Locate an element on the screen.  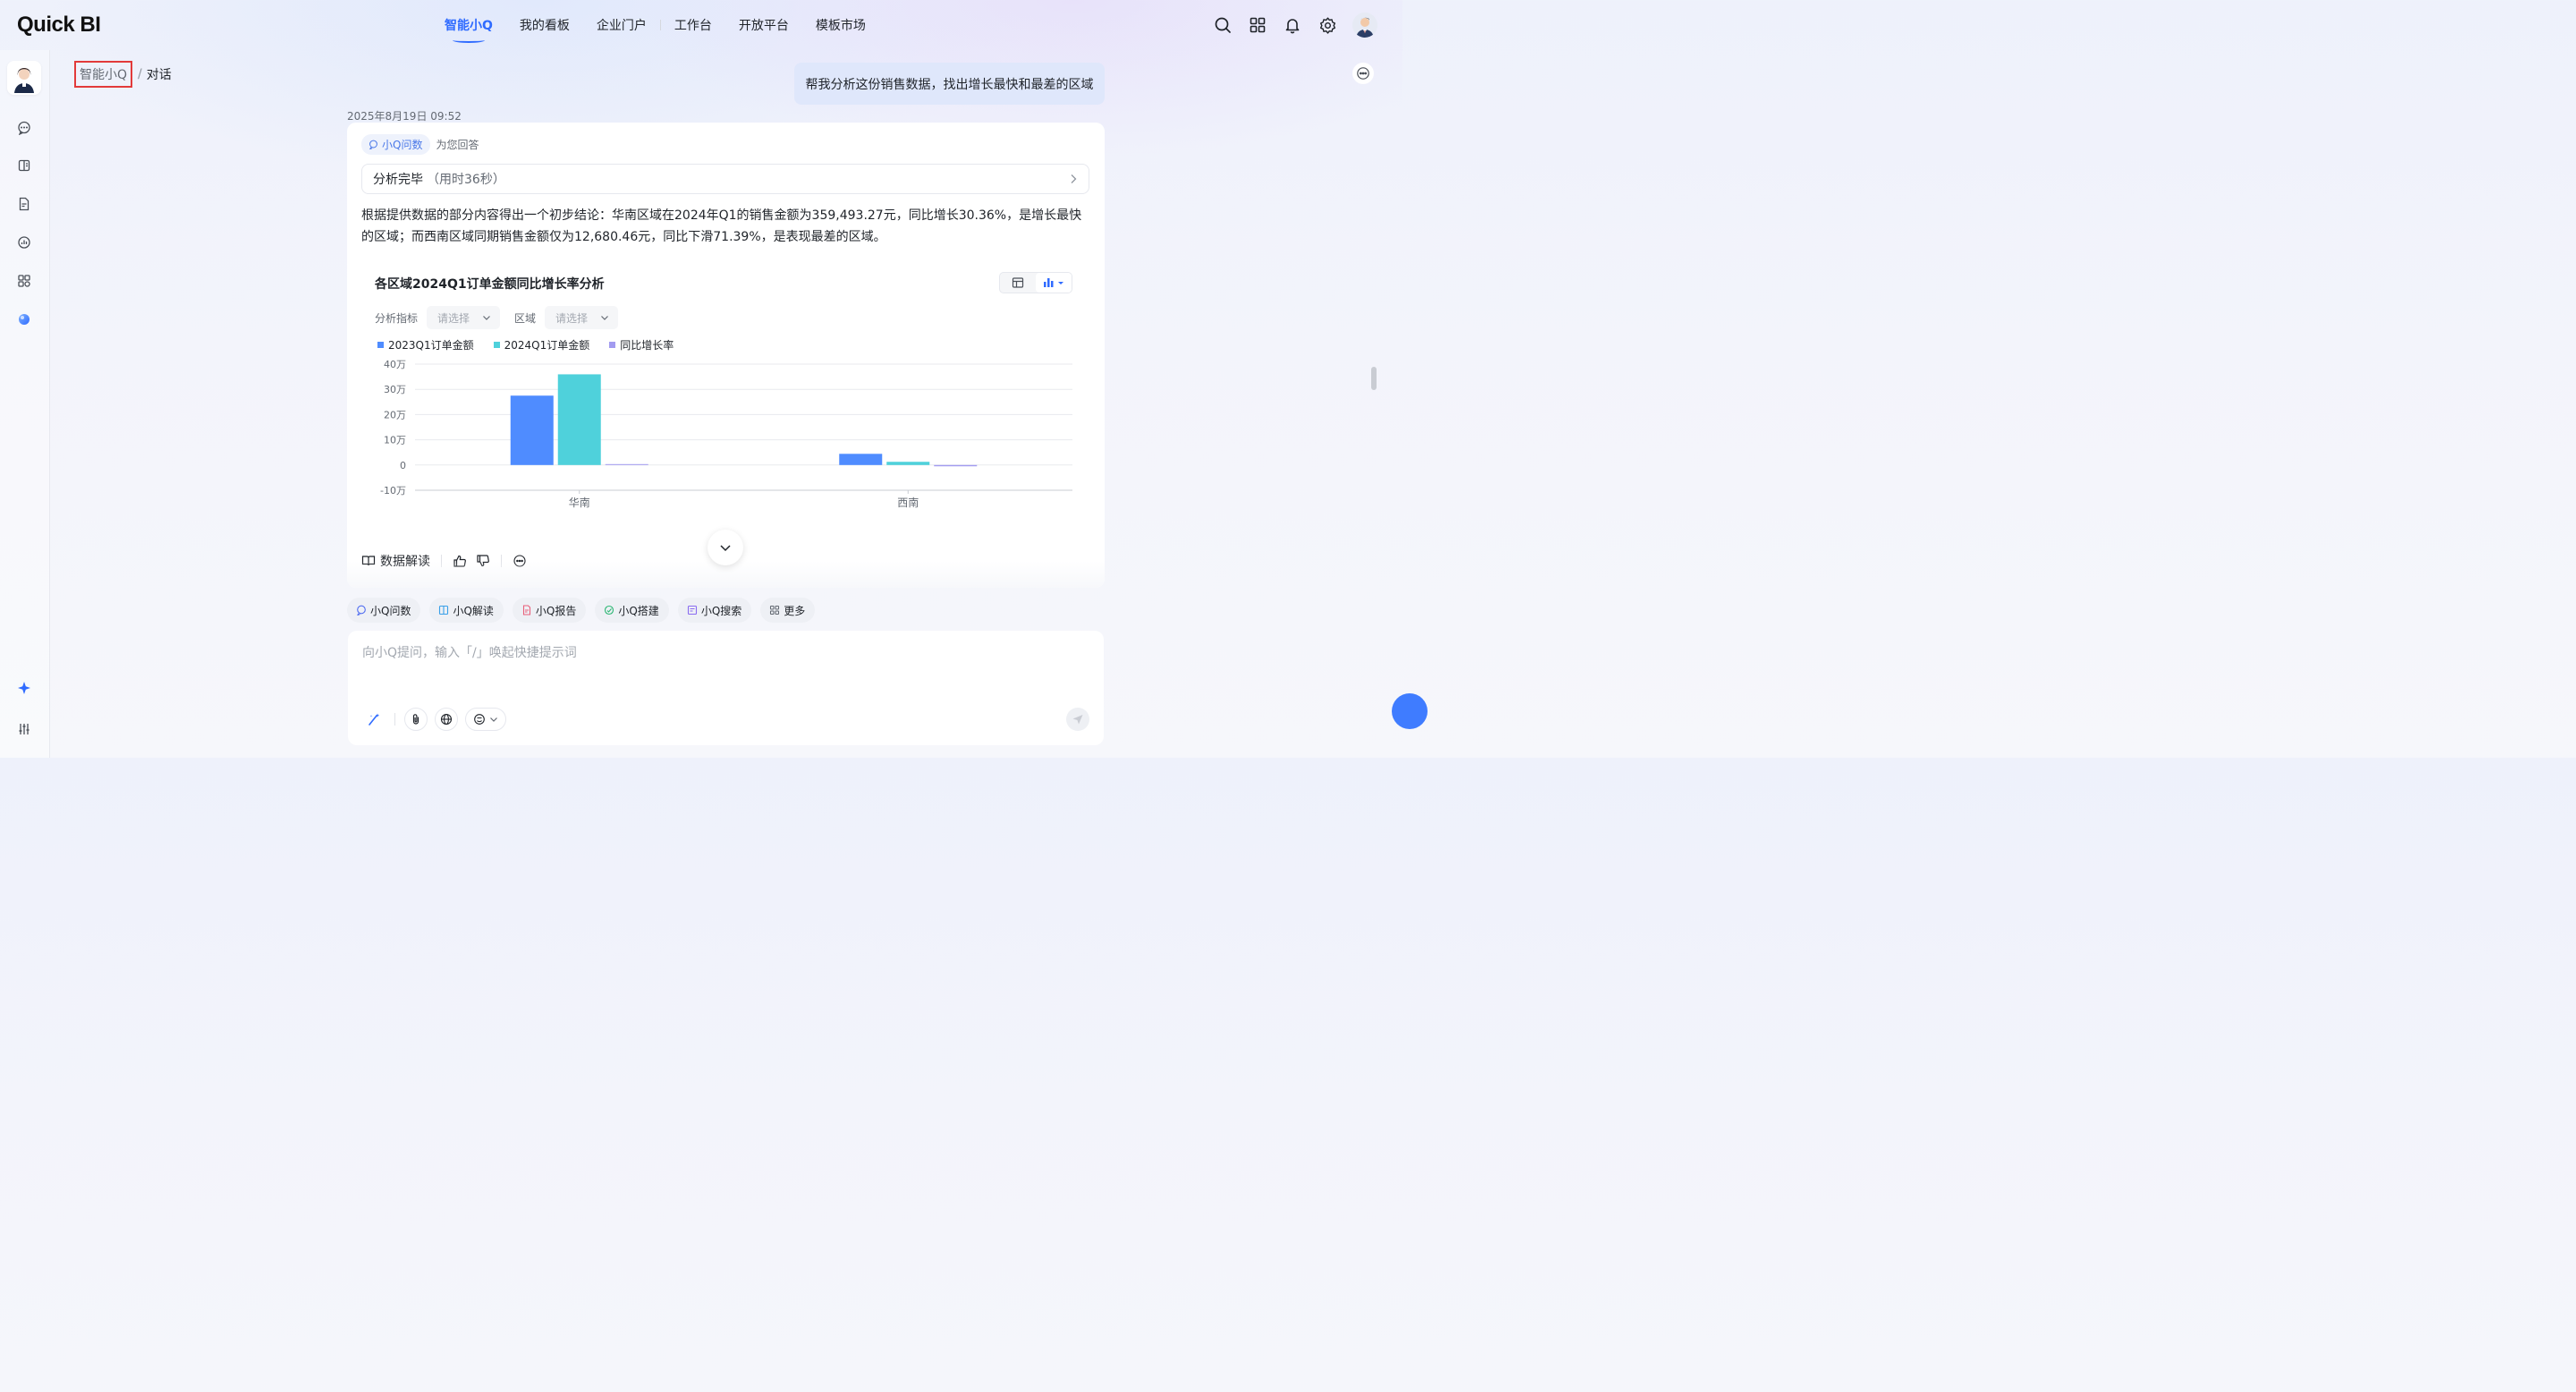
main-nav: 智能小Q 我的看板 企业门户 工作台 开放平台 模板市场 is located at coordinates (655, 25).